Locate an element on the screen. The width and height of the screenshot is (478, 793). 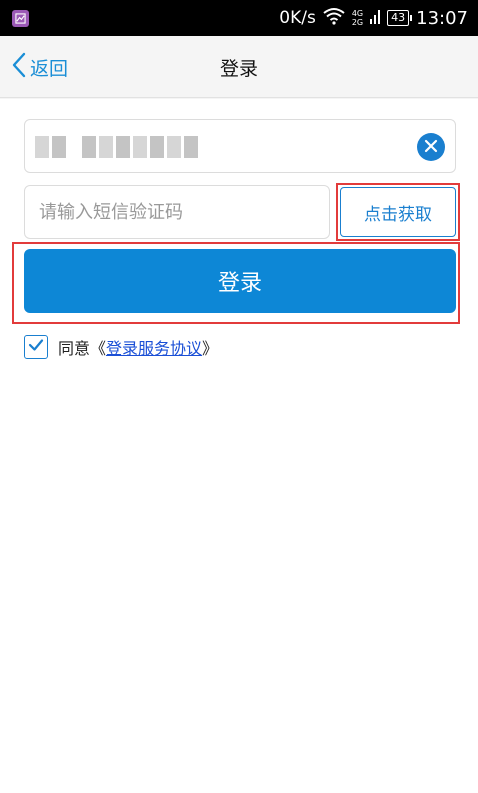
agree-checkbox is located at coordinates (36, 347).